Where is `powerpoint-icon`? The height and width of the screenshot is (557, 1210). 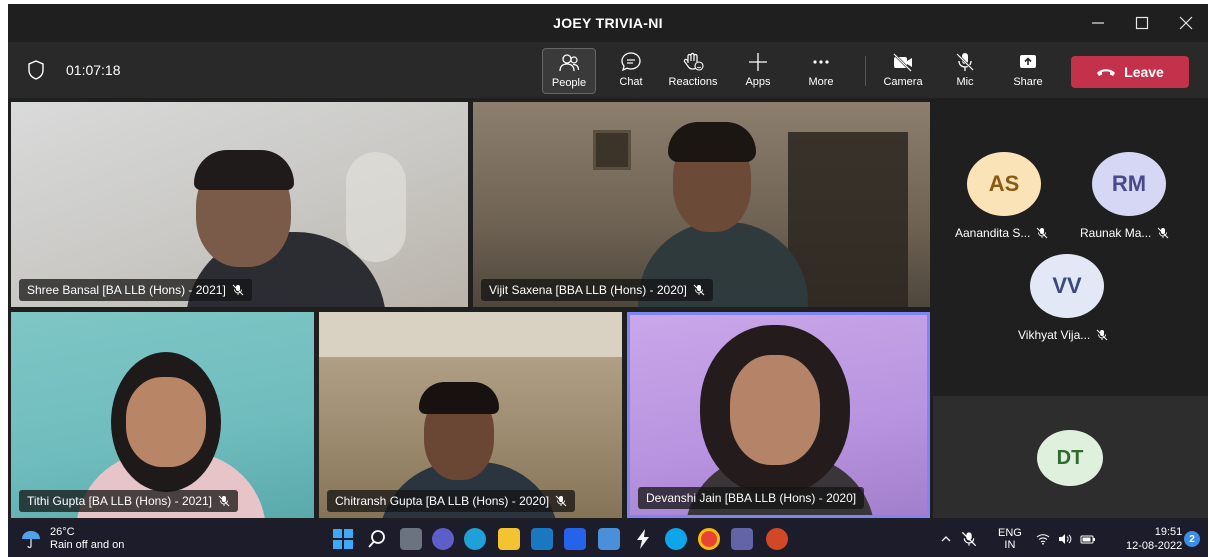 powerpoint-icon is located at coordinates (777, 539).